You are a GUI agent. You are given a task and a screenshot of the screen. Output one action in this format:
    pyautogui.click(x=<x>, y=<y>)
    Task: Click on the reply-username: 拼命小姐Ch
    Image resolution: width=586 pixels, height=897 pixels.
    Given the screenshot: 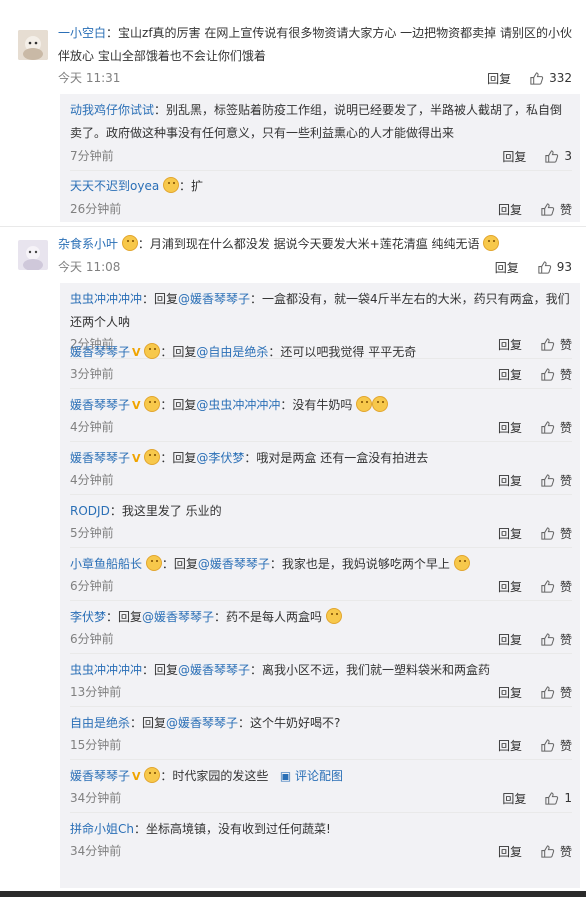 What is the action you would take?
    pyautogui.click(x=102, y=829)
    